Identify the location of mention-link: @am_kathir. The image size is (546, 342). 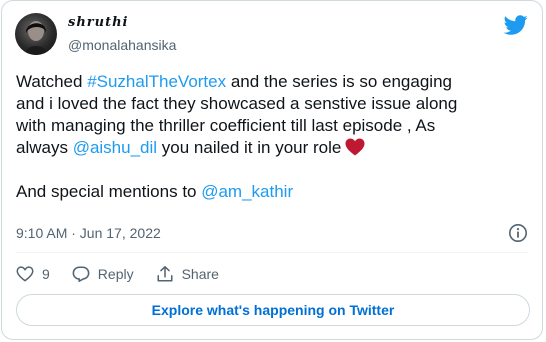
(247, 191).